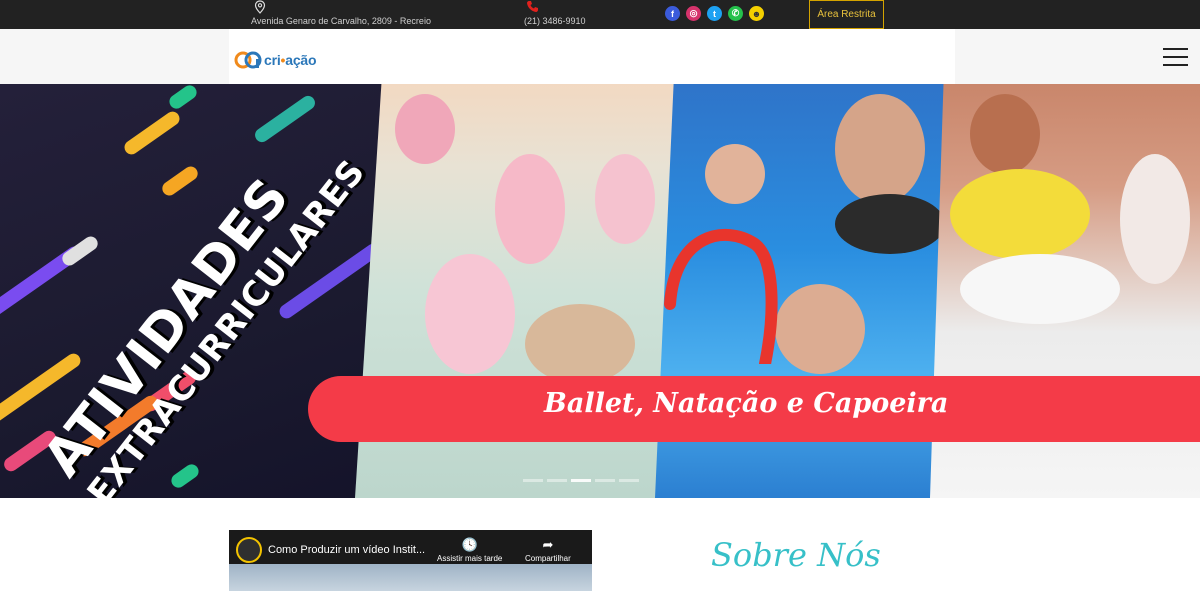  I want to click on share-button: ➦ Compartilhar, so click(548, 549).